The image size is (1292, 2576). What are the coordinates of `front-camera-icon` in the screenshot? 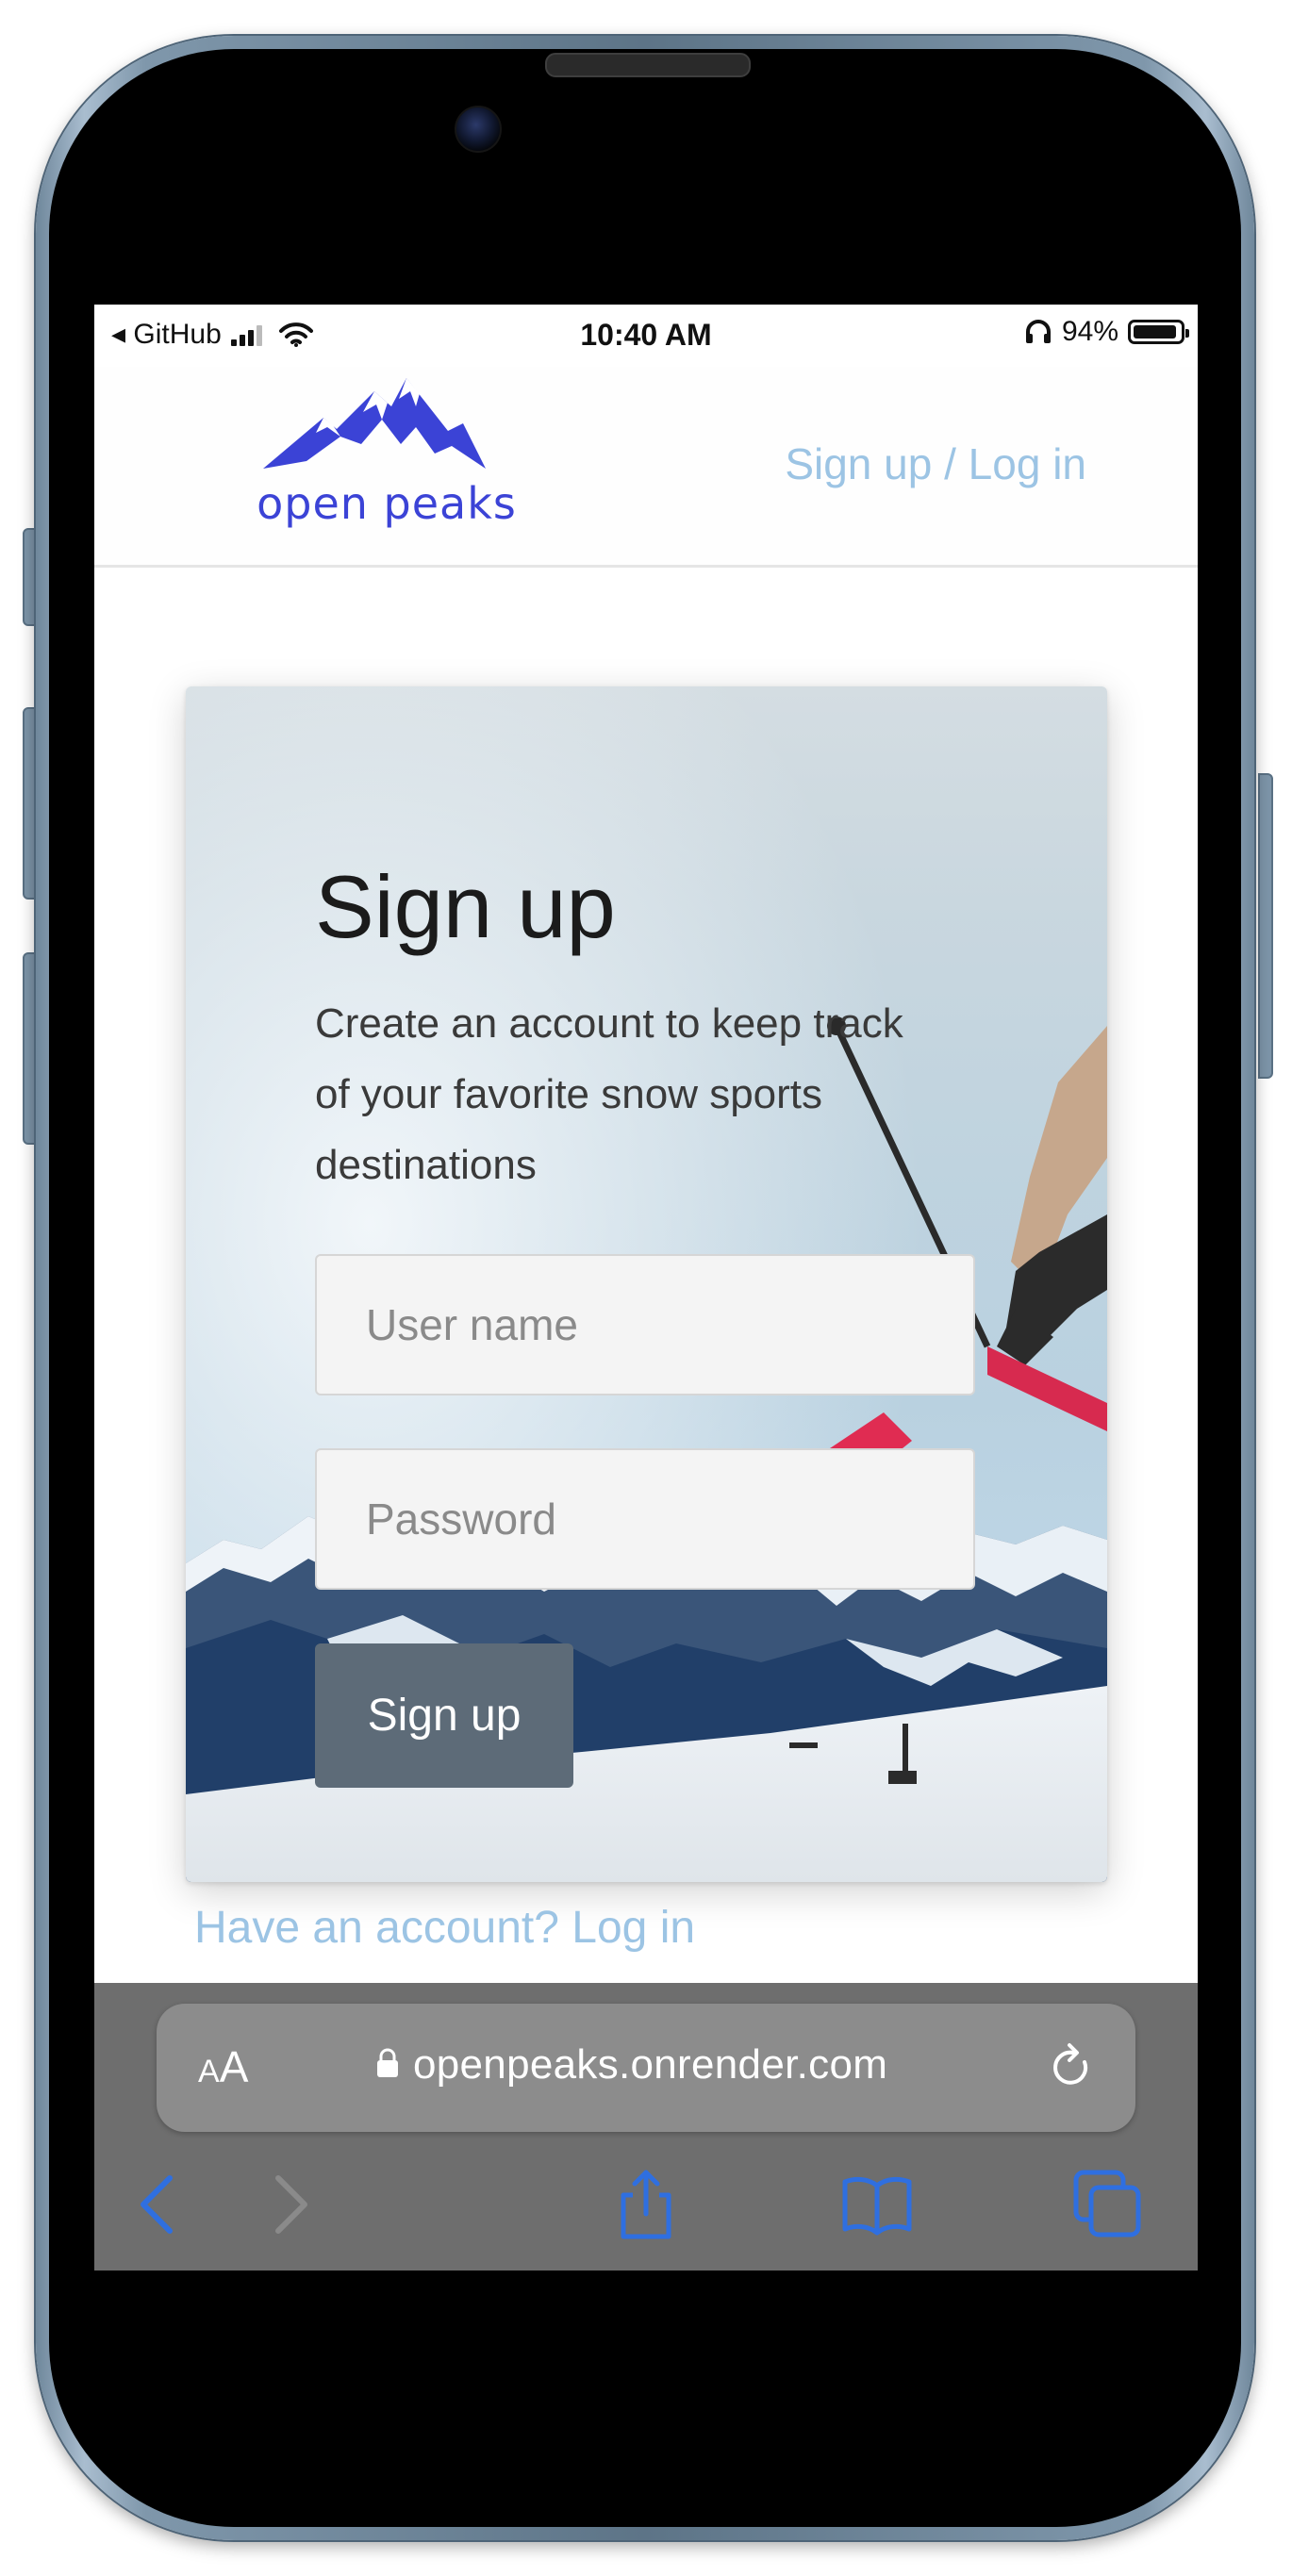 It's located at (478, 129).